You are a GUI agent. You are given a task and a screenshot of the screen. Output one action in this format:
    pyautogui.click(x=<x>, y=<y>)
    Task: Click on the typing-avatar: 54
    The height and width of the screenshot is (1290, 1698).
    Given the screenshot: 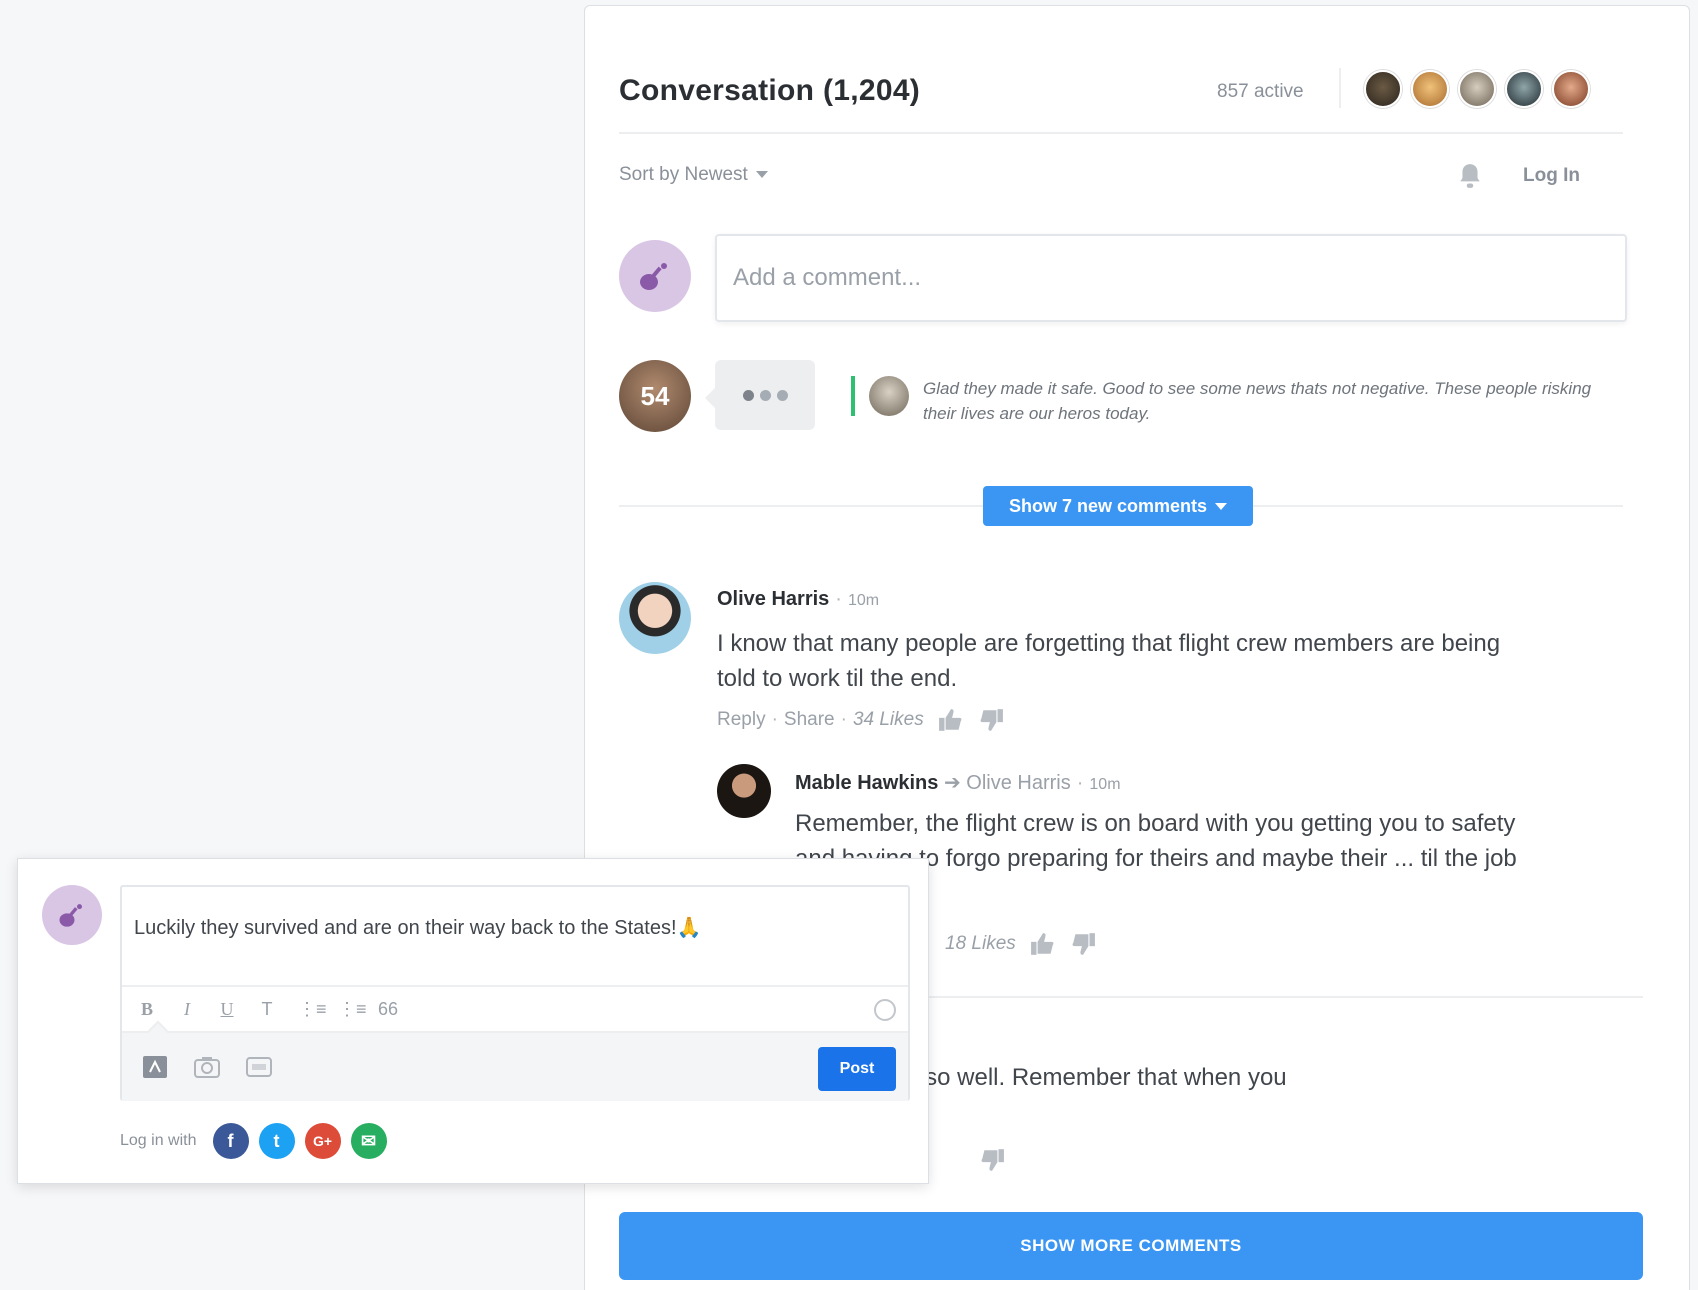 What is the action you would take?
    pyautogui.click(x=655, y=396)
    